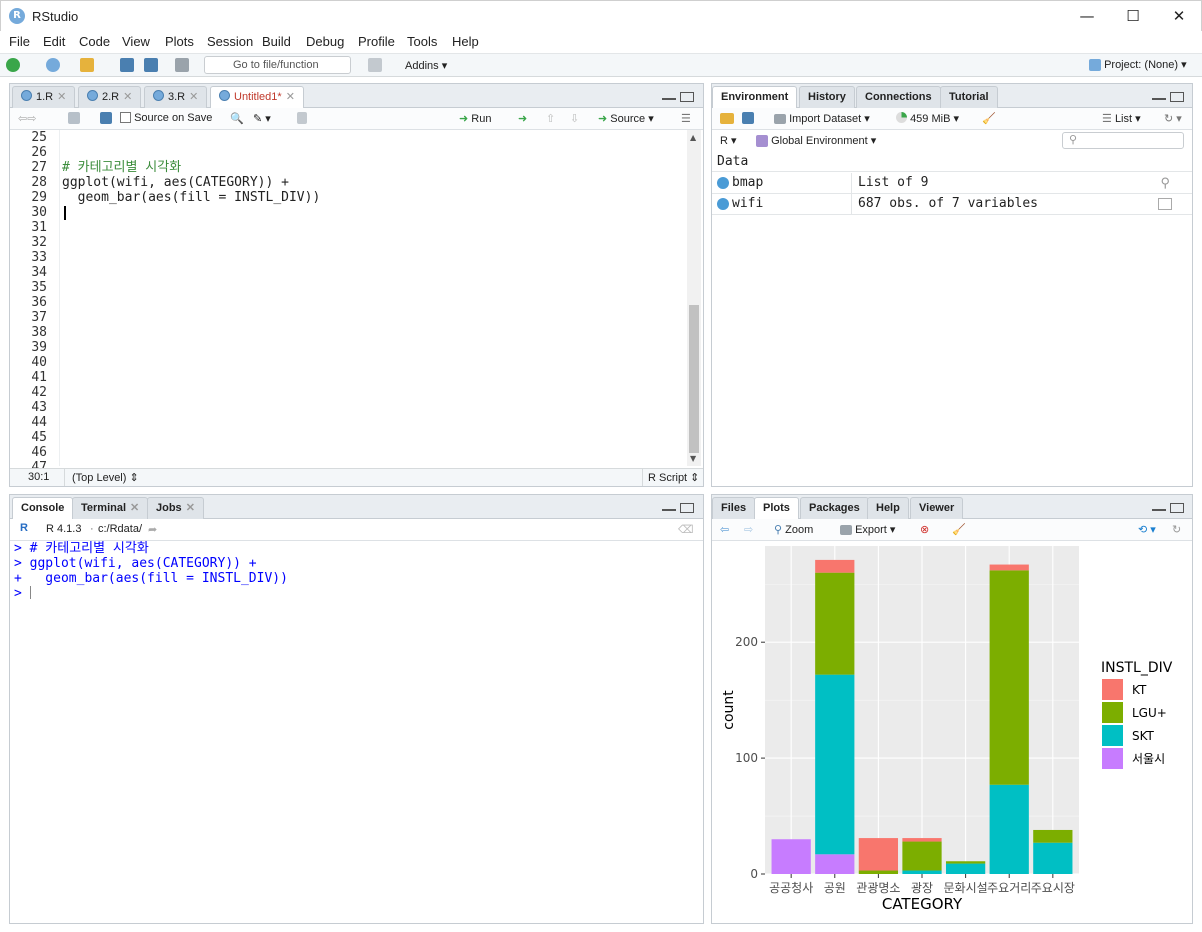  Describe the element at coordinates (728, 140) in the screenshot. I see `language-selector: R ▾` at that location.